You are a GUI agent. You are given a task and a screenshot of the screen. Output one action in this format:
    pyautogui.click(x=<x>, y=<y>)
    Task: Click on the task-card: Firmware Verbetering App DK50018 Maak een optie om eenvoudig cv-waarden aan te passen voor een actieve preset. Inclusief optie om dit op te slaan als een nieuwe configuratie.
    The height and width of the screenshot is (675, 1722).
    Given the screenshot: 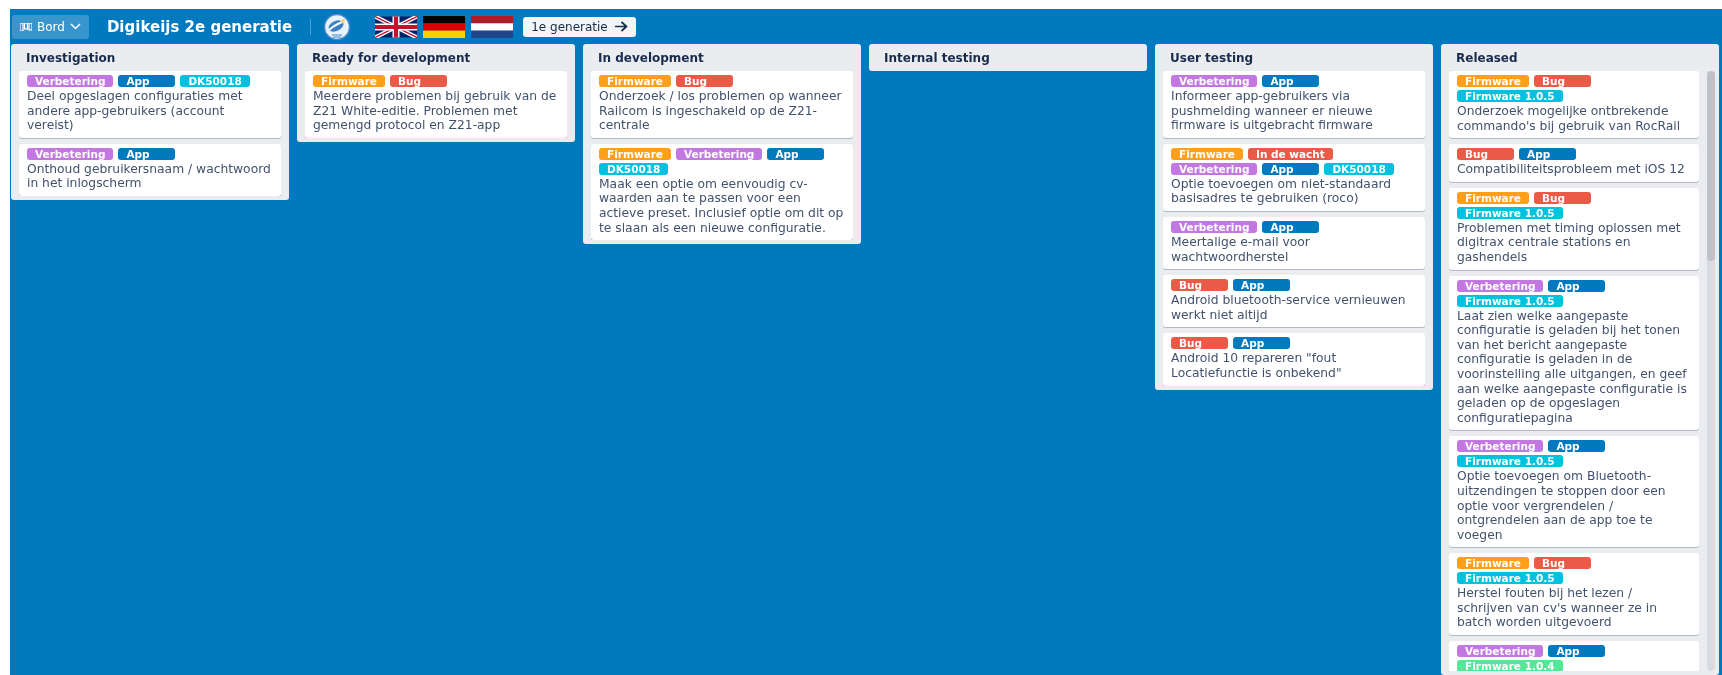 What is the action you would take?
    pyautogui.click(x=722, y=192)
    